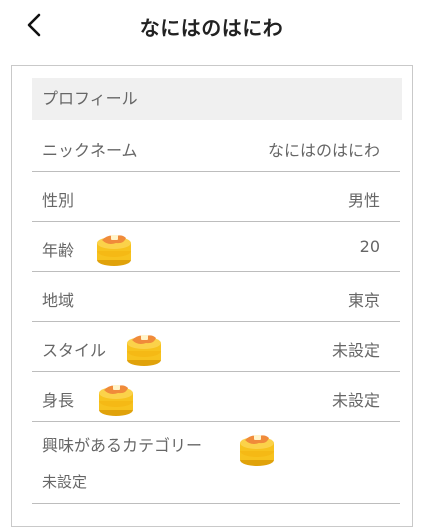 The image size is (423, 527). I want to click on page-title: なにはのはにわ, so click(211, 28).